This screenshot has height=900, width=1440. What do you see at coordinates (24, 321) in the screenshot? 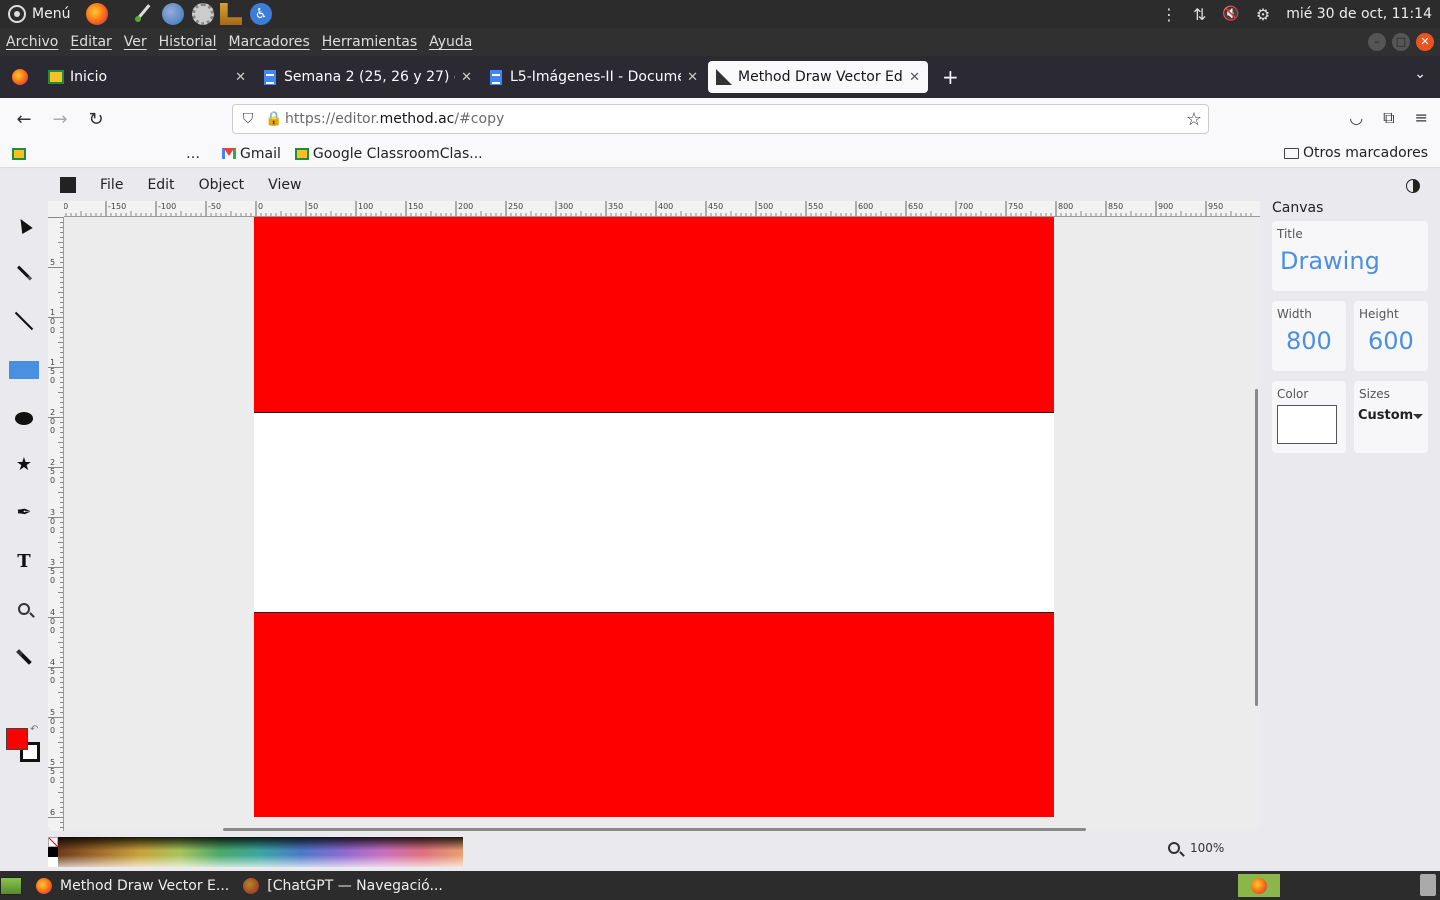
I see `line-tool` at bounding box center [24, 321].